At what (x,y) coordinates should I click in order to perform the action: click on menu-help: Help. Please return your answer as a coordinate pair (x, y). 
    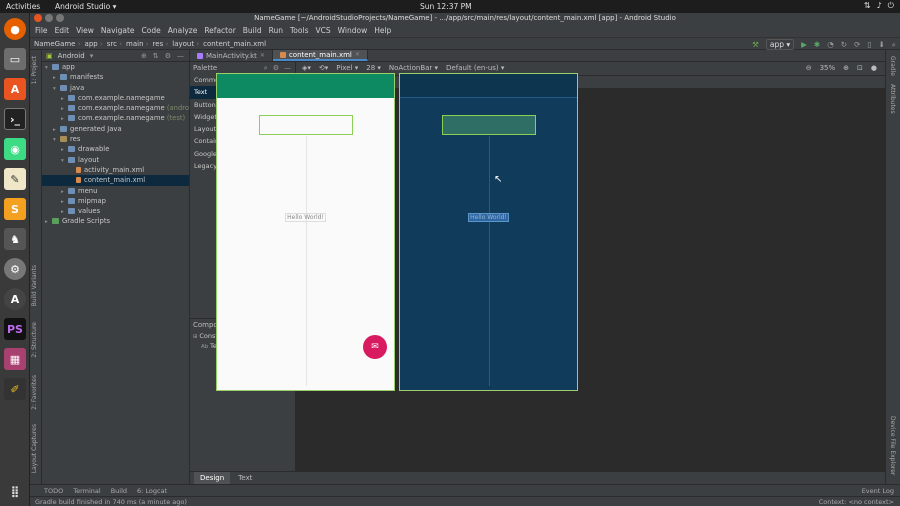
    Looking at the image, I should click on (382, 30).